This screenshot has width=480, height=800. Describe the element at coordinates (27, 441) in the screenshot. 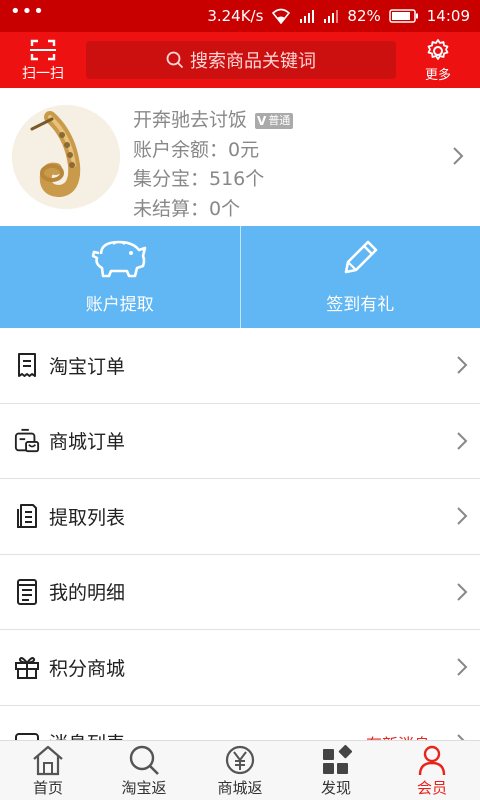

I see `shop-order-icon` at that location.